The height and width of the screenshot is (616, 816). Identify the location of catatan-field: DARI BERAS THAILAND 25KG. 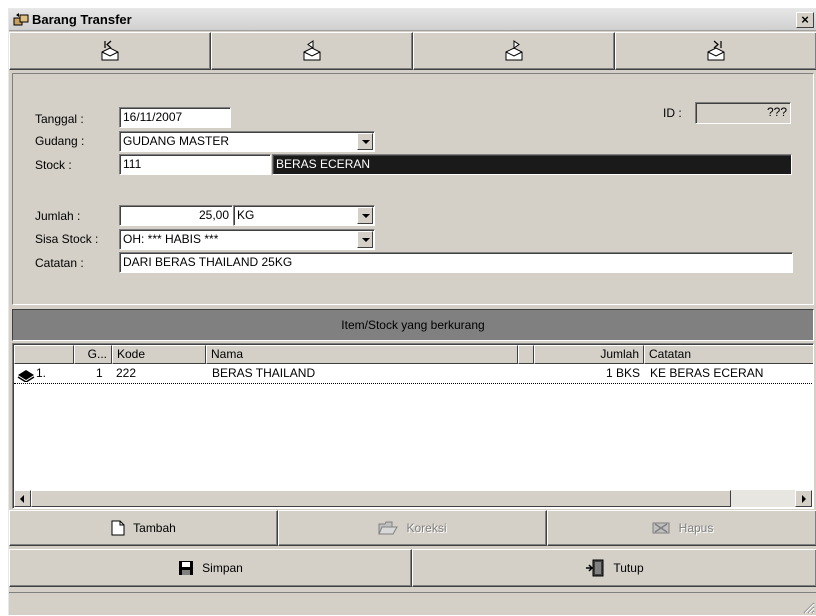
(456, 262).